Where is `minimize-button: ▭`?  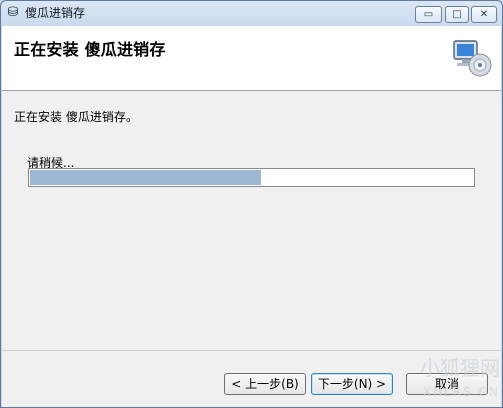
minimize-button: ▭ is located at coordinates (428, 14).